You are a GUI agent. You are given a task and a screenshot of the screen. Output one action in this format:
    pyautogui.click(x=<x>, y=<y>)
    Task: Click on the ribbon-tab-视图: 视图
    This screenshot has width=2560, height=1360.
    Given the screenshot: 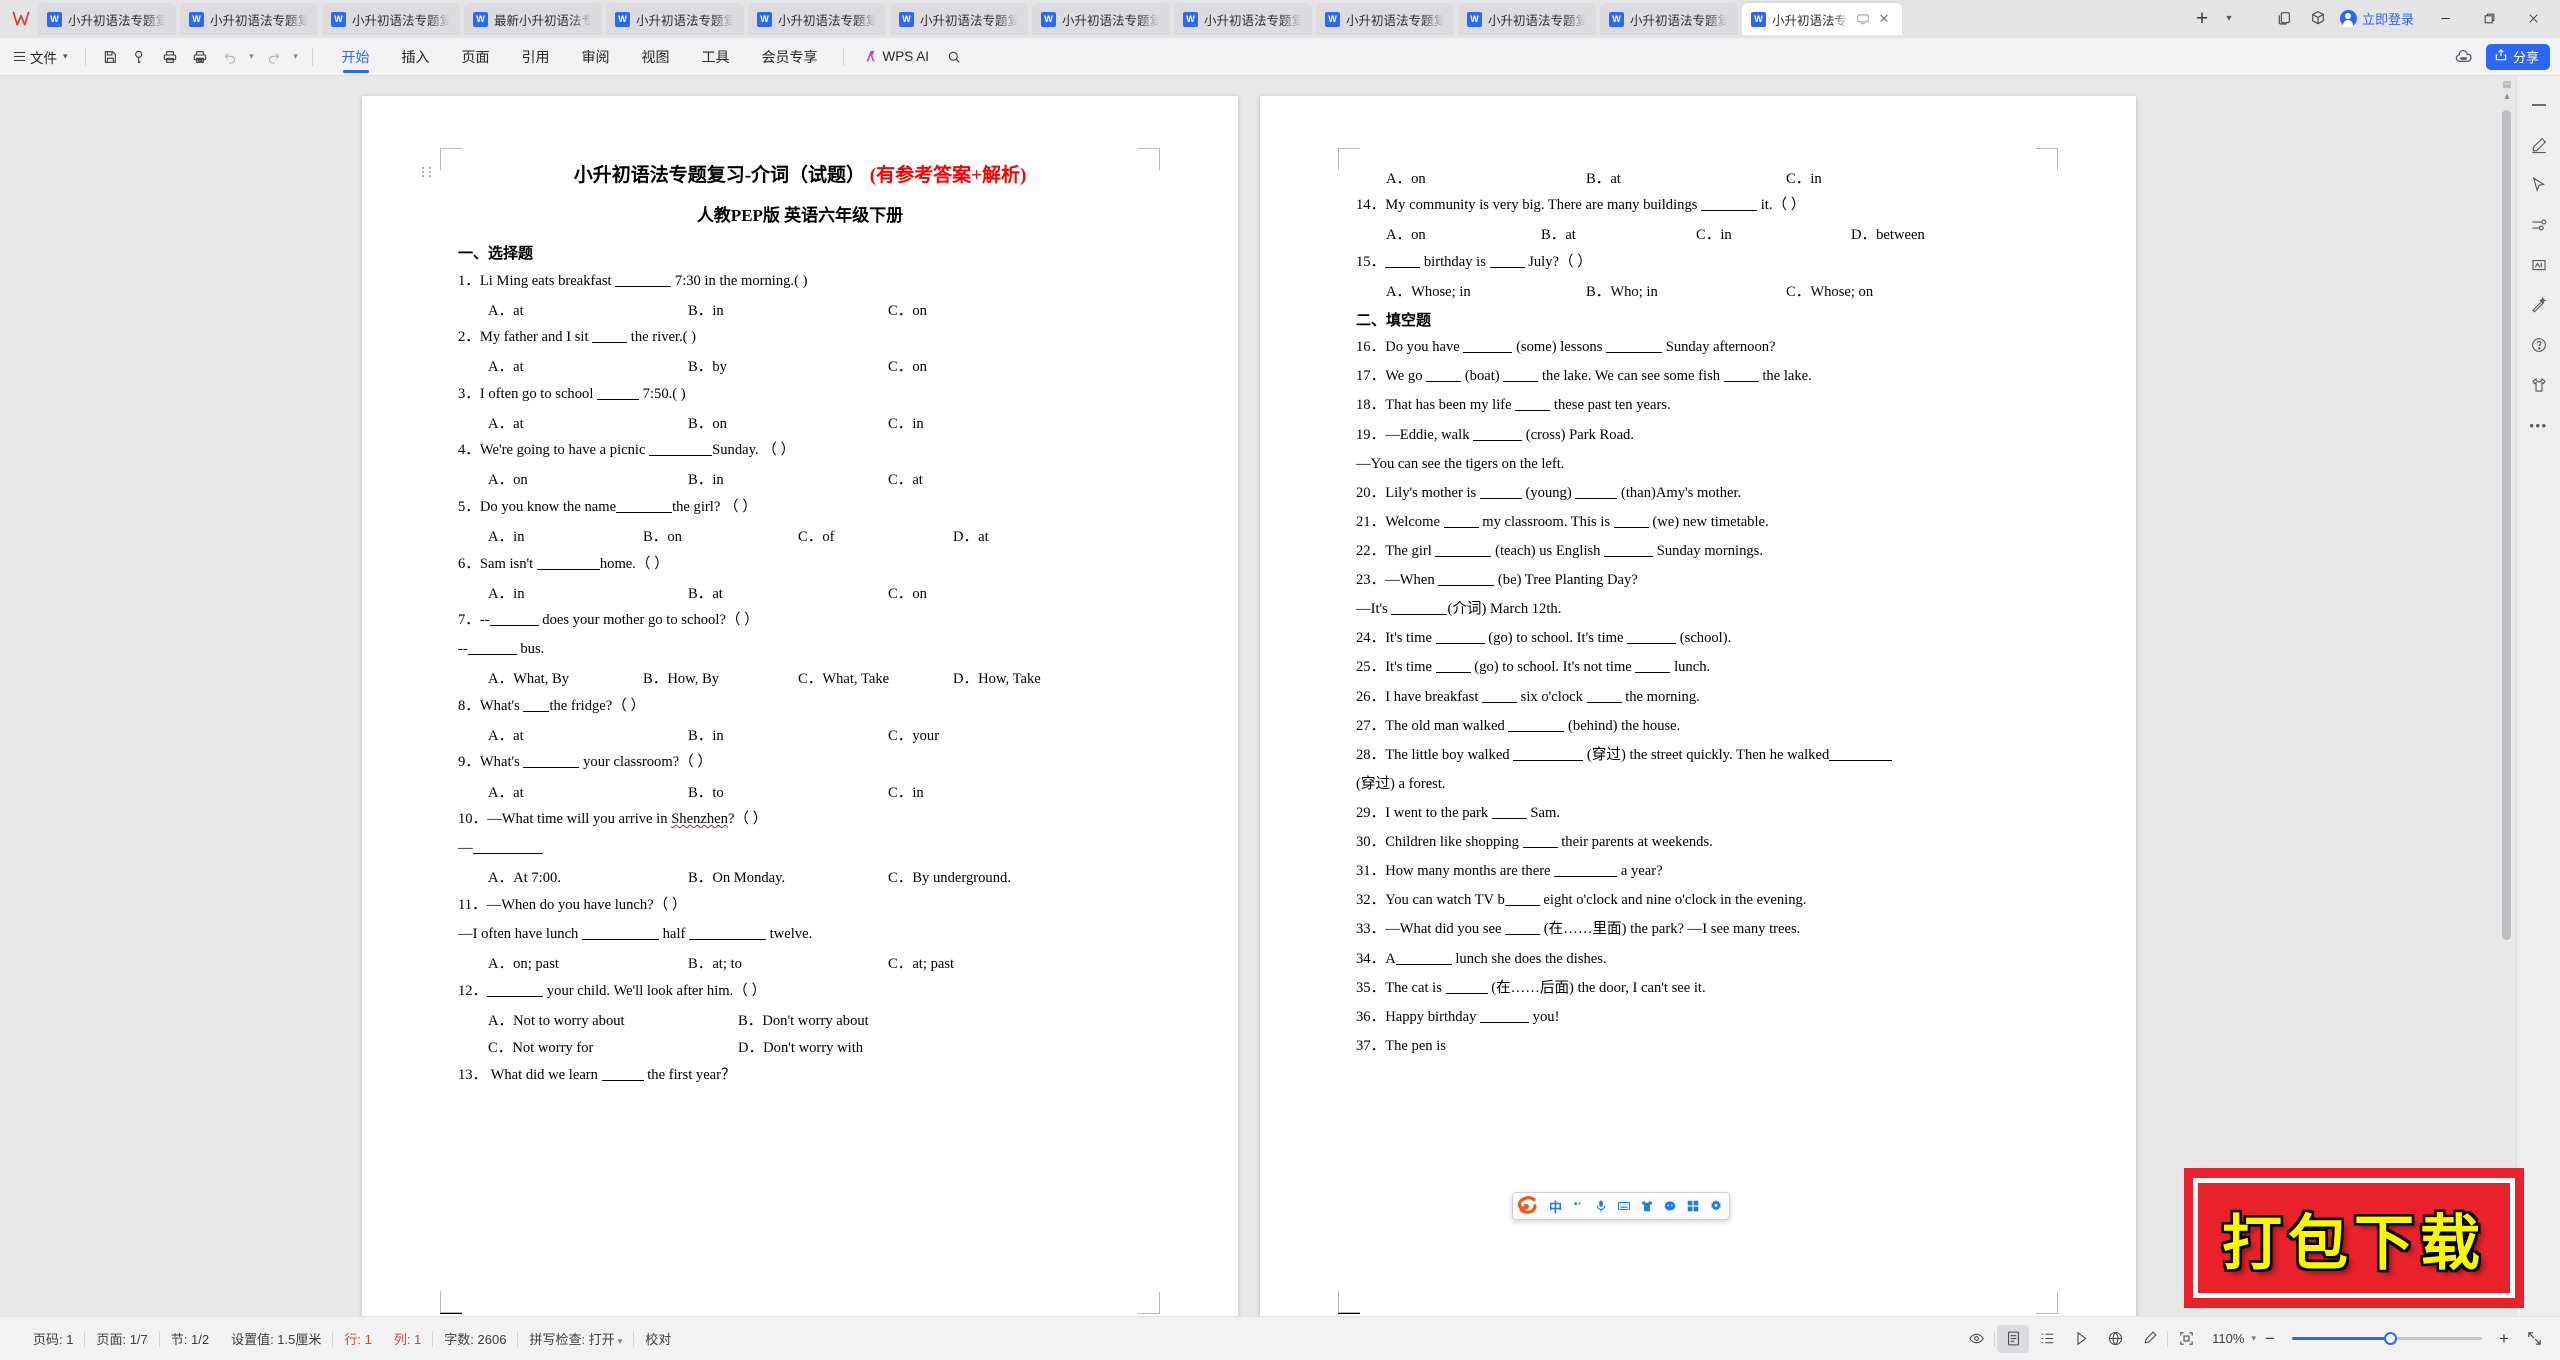 What is the action you would take?
    pyautogui.click(x=656, y=57)
    